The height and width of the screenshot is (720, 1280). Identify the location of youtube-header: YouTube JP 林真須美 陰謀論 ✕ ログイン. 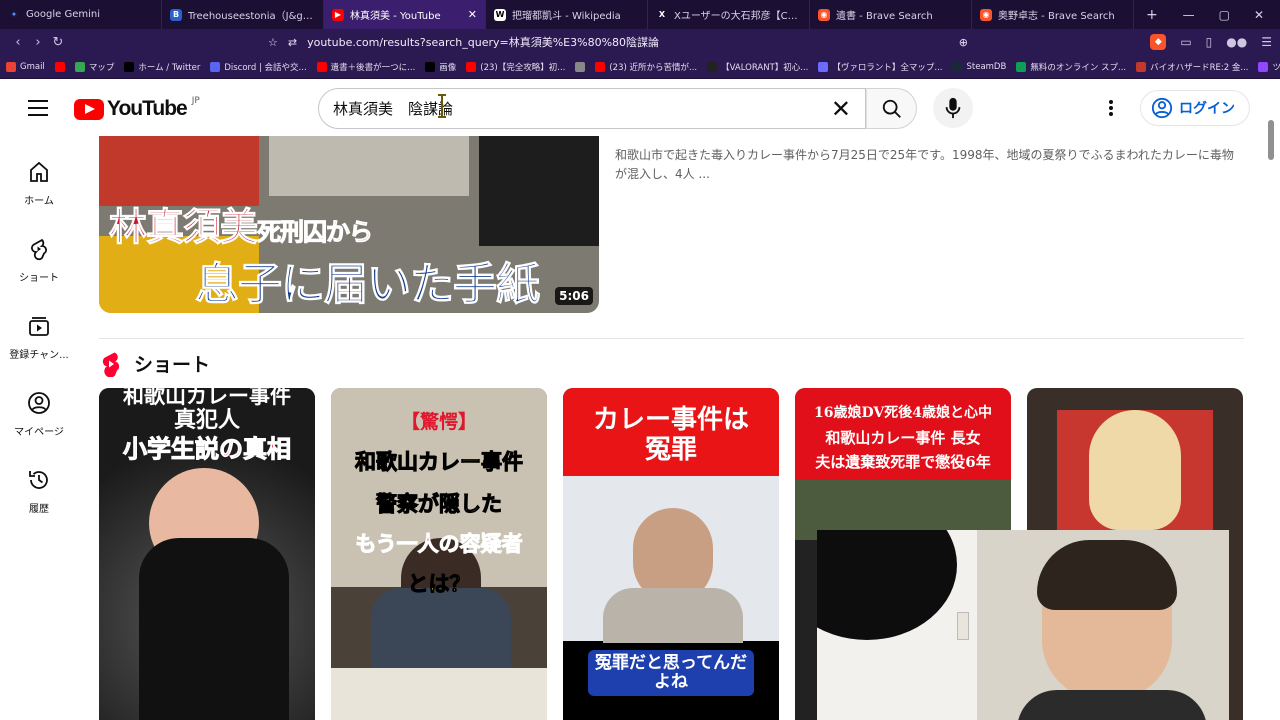
(640, 108).